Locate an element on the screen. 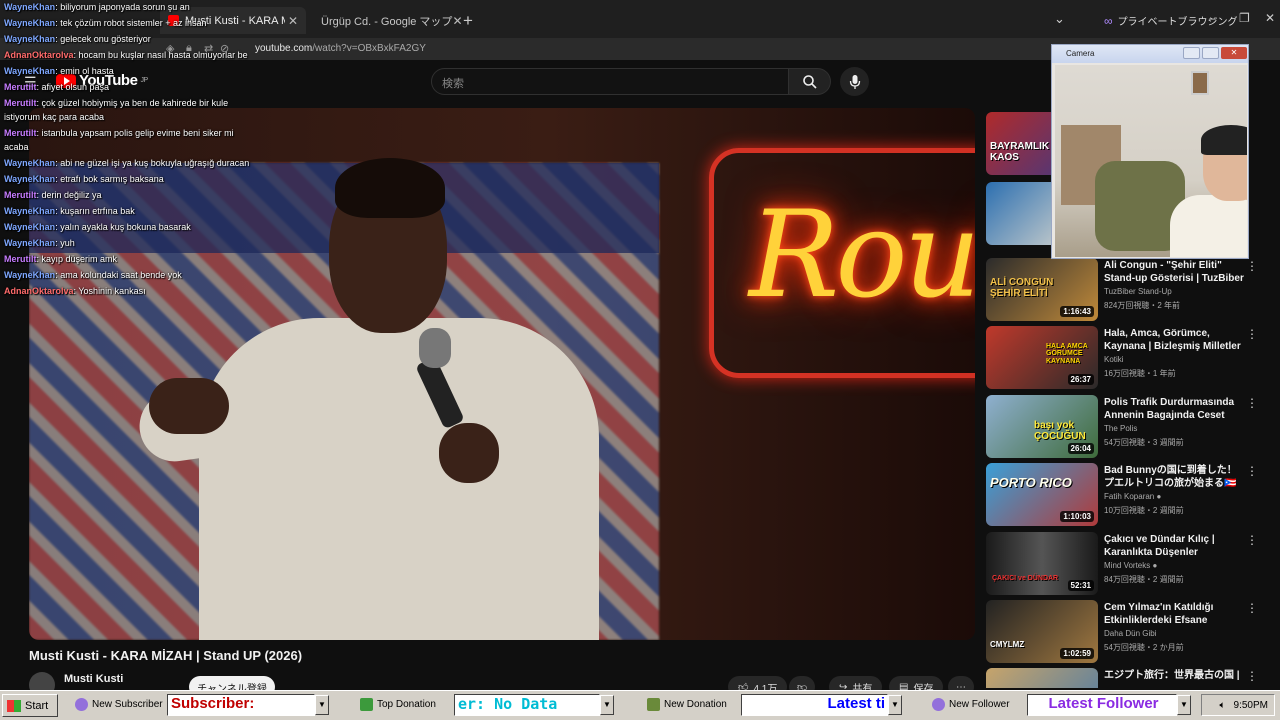  video-meta: 10万回視聴・2 週間前 is located at coordinates (1144, 510).